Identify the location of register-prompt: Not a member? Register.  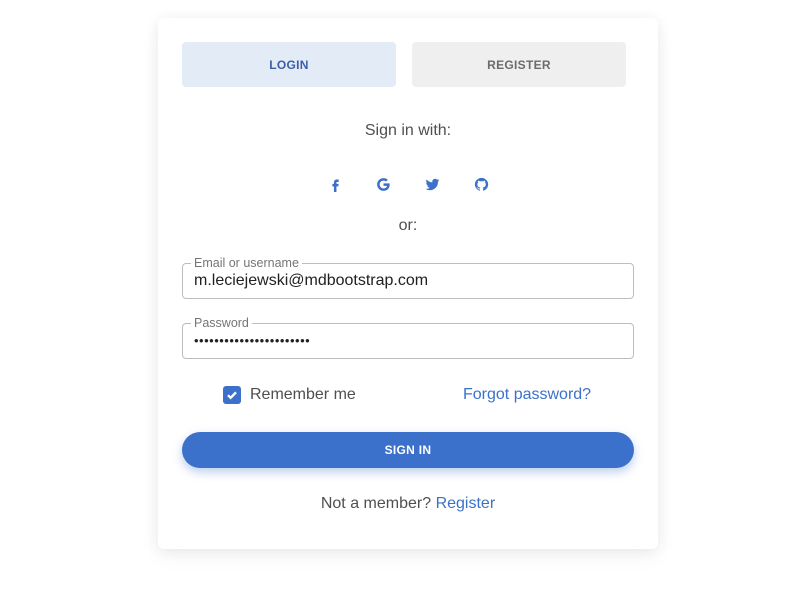
(408, 504).